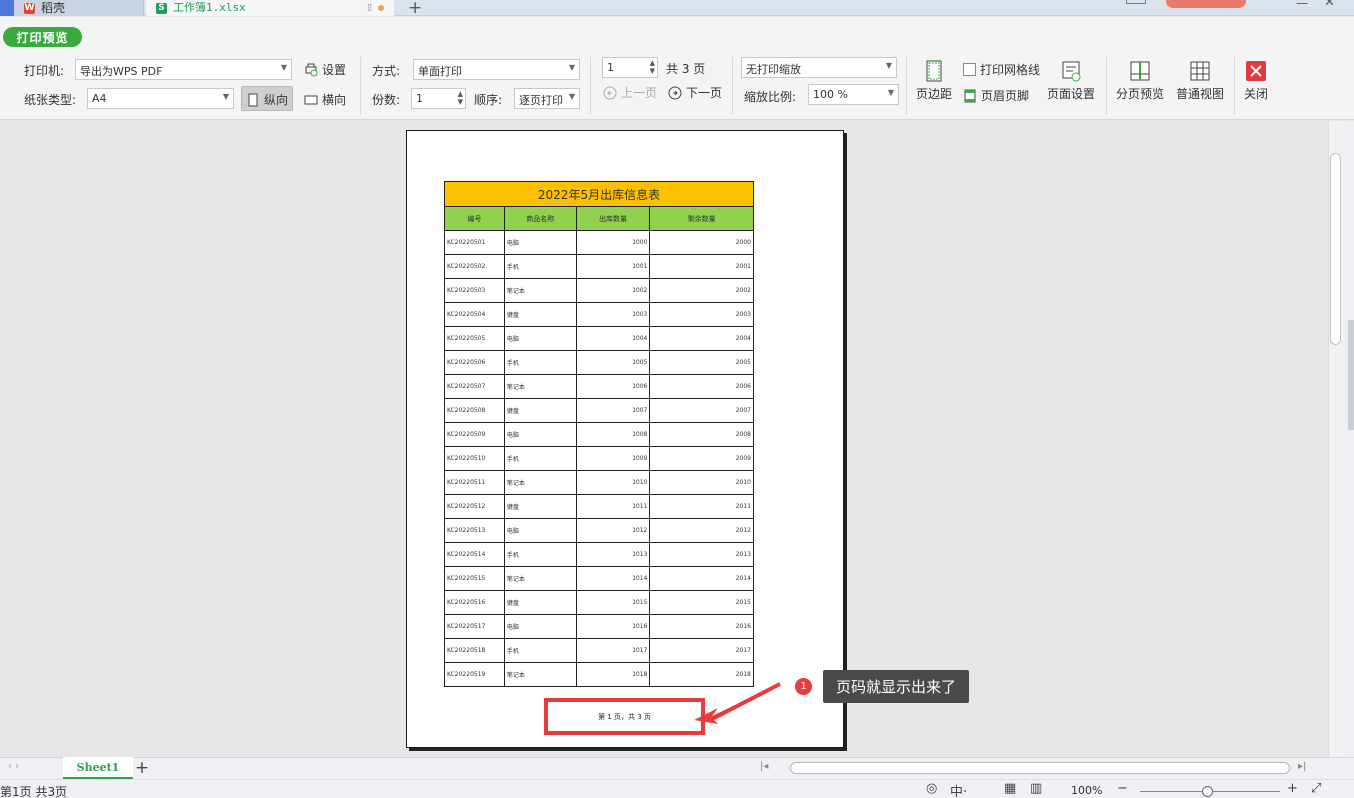  I want to click on table-row: KC20220515 笔记本 1014 2014, so click(599, 578).